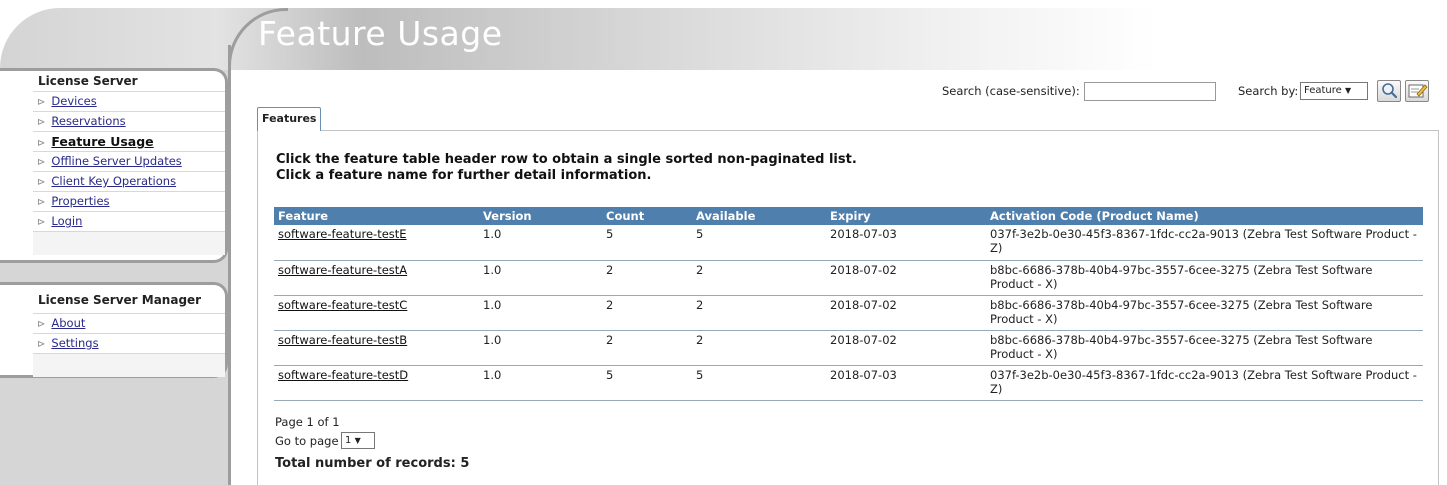 The height and width of the screenshot is (485, 1447). I want to click on search-input, so click(1150, 91).